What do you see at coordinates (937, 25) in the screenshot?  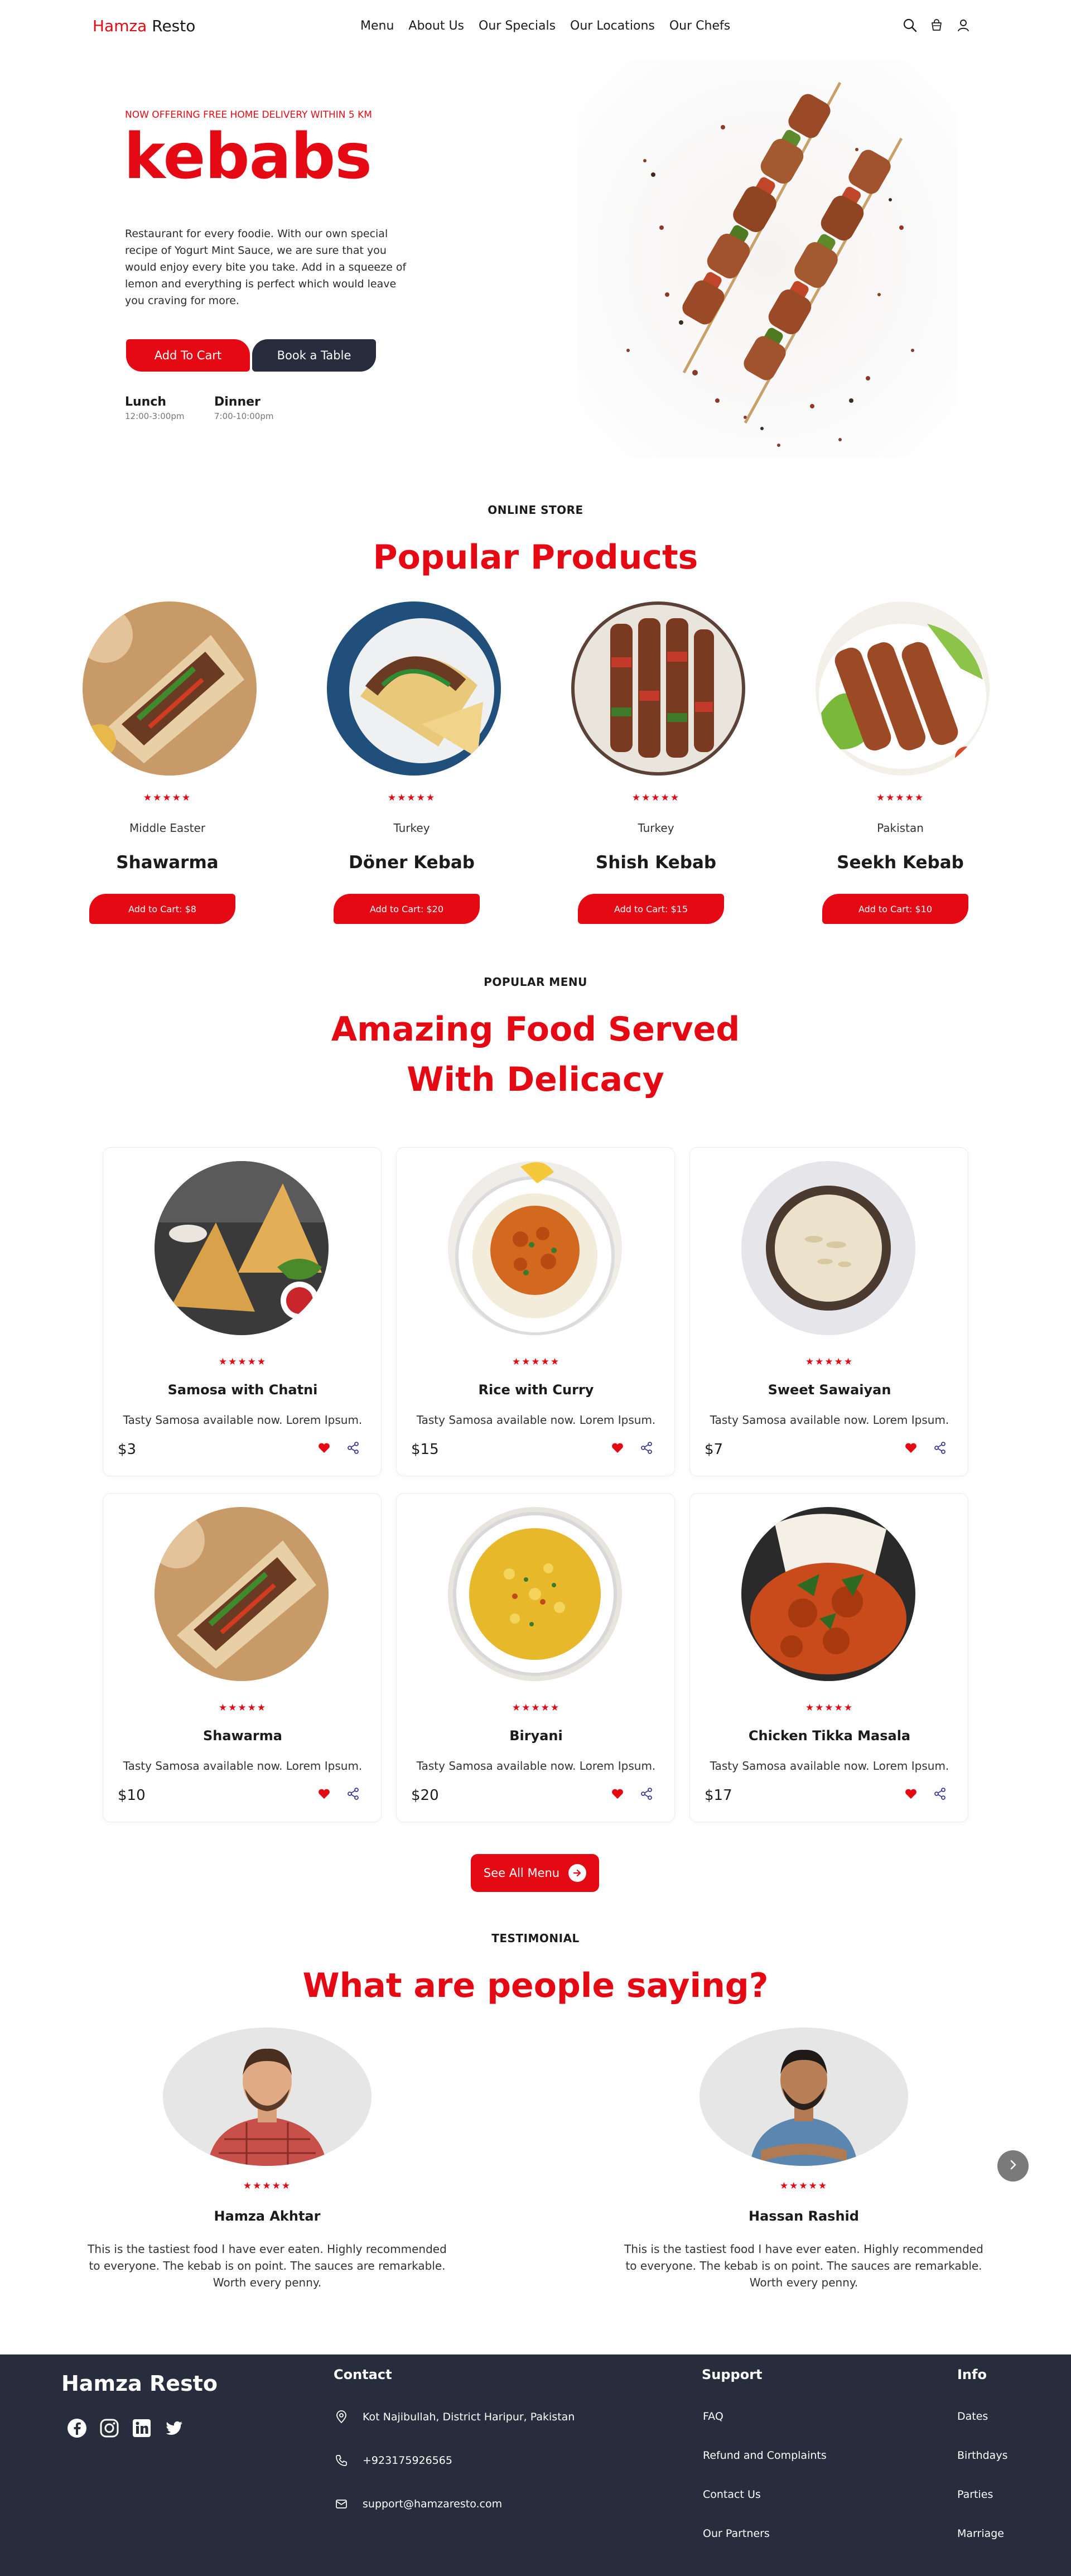 I see `cart-icon` at bounding box center [937, 25].